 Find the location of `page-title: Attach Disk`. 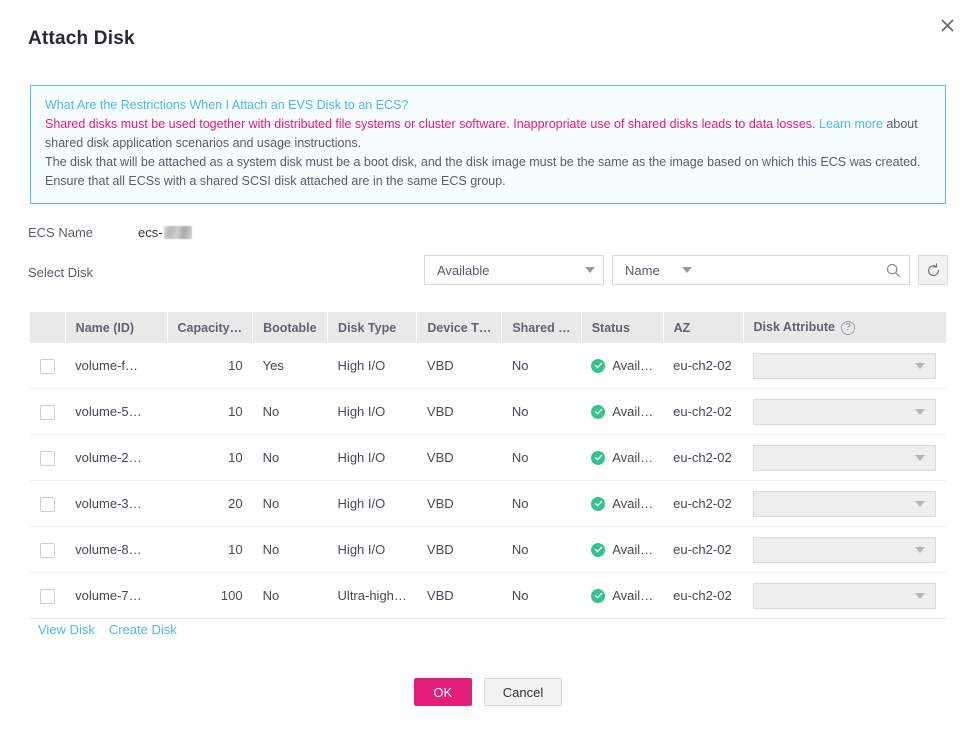

page-title: Attach Disk is located at coordinates (81, 38).